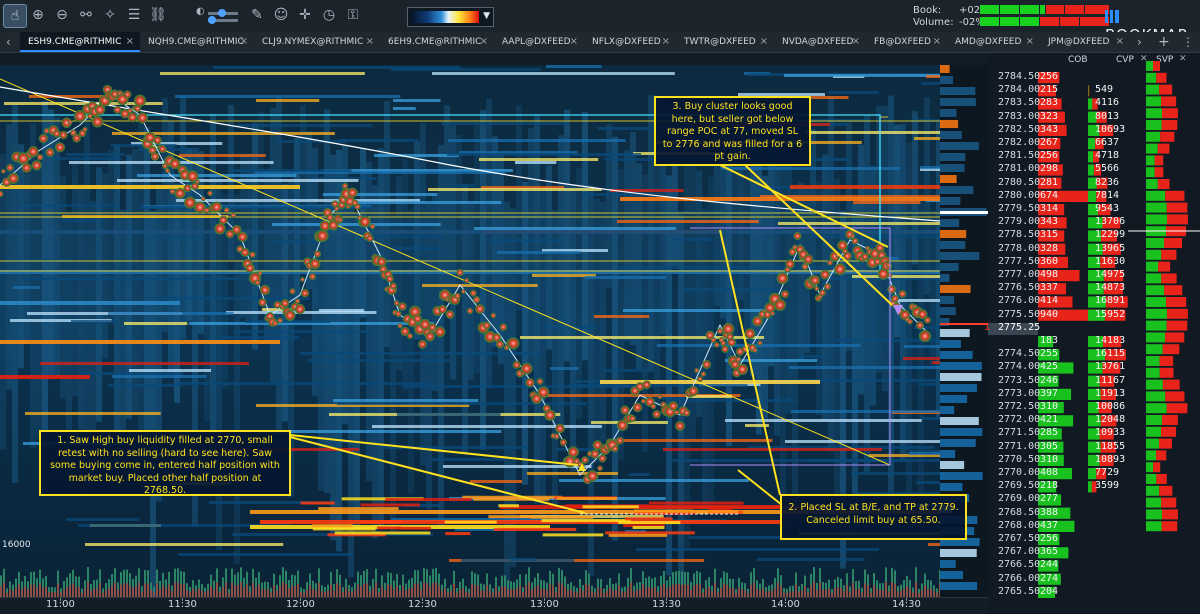  Describe the element at coordinates (725, 42) in the screenshot. I see `tab-twtr-dxfeed: TWTR@DXFEED ×` at that location.